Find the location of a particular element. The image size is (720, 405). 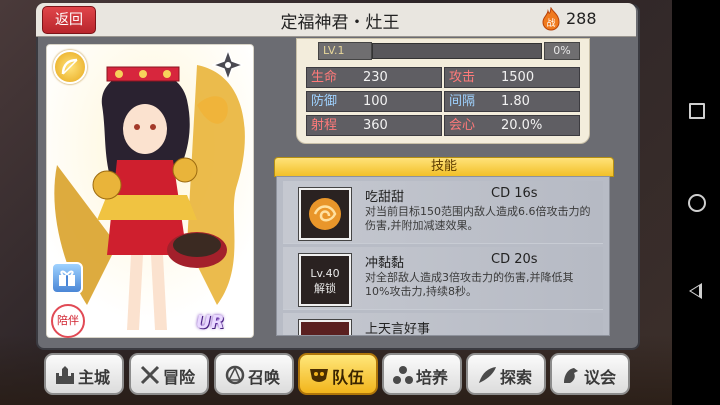

rarity-badge: UR is located at coordinates (210, 322).